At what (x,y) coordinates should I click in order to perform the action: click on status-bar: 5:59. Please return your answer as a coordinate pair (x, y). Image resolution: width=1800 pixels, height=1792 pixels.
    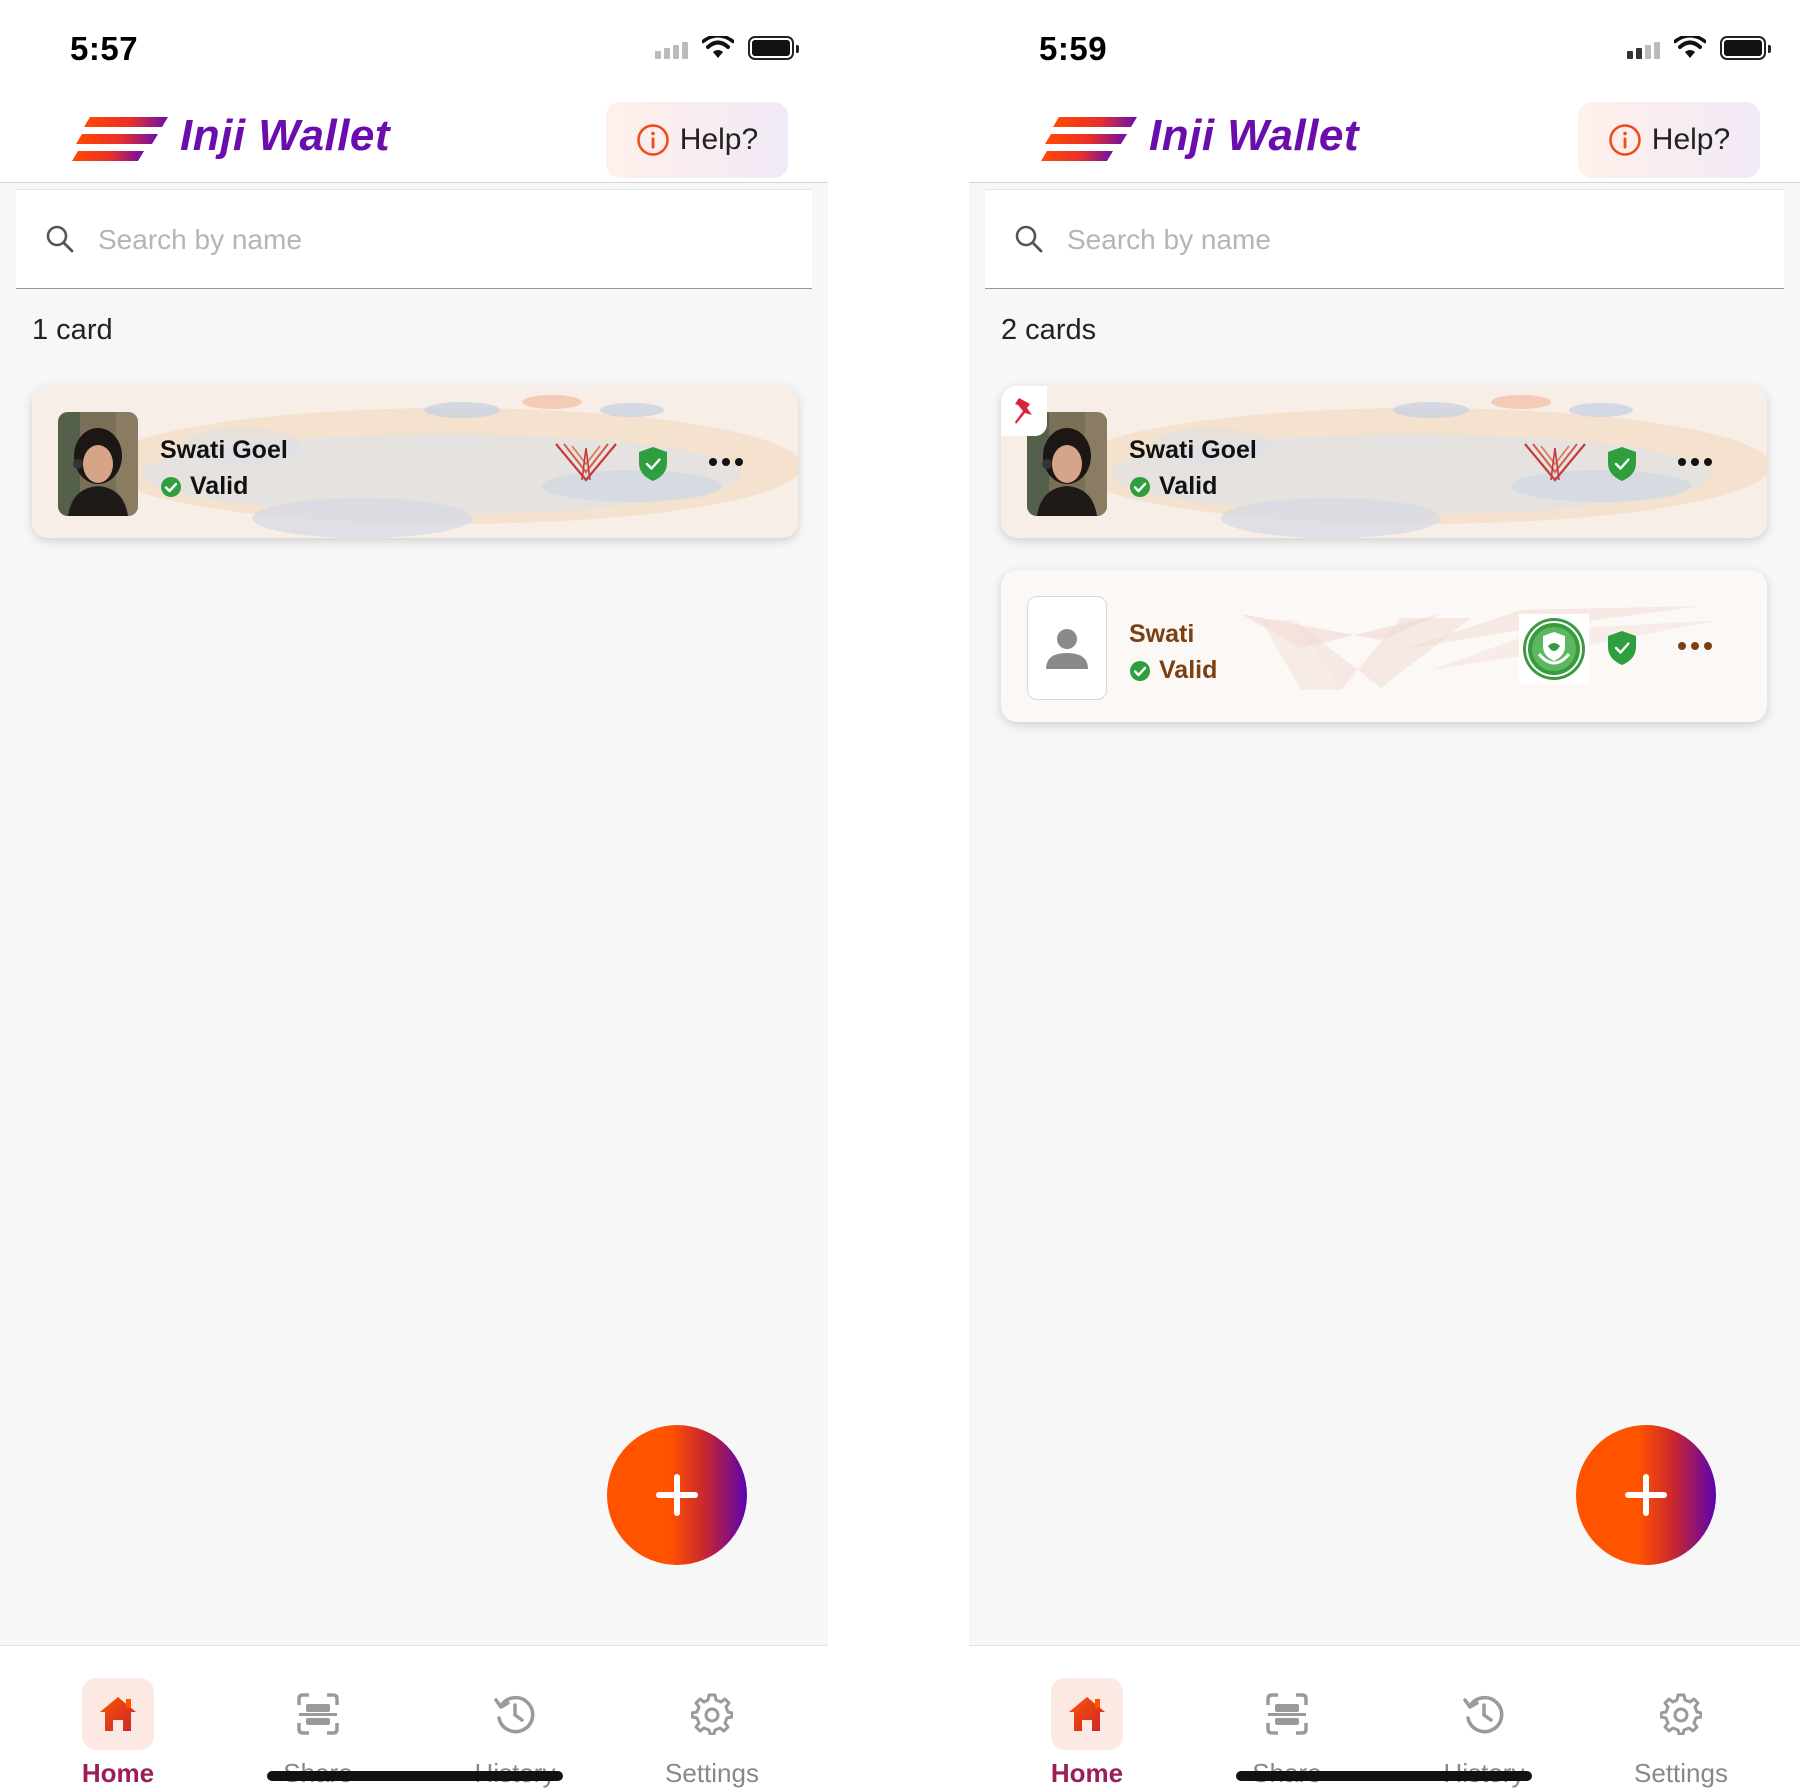
    Looking at the image, I should click on (1384, 47).